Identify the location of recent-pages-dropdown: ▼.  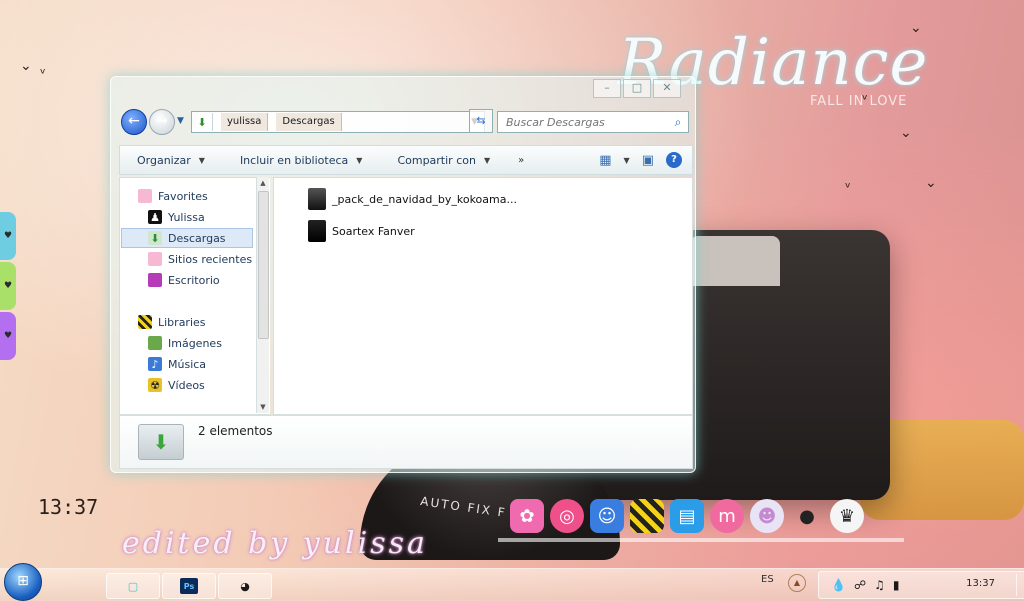
(180, 121).